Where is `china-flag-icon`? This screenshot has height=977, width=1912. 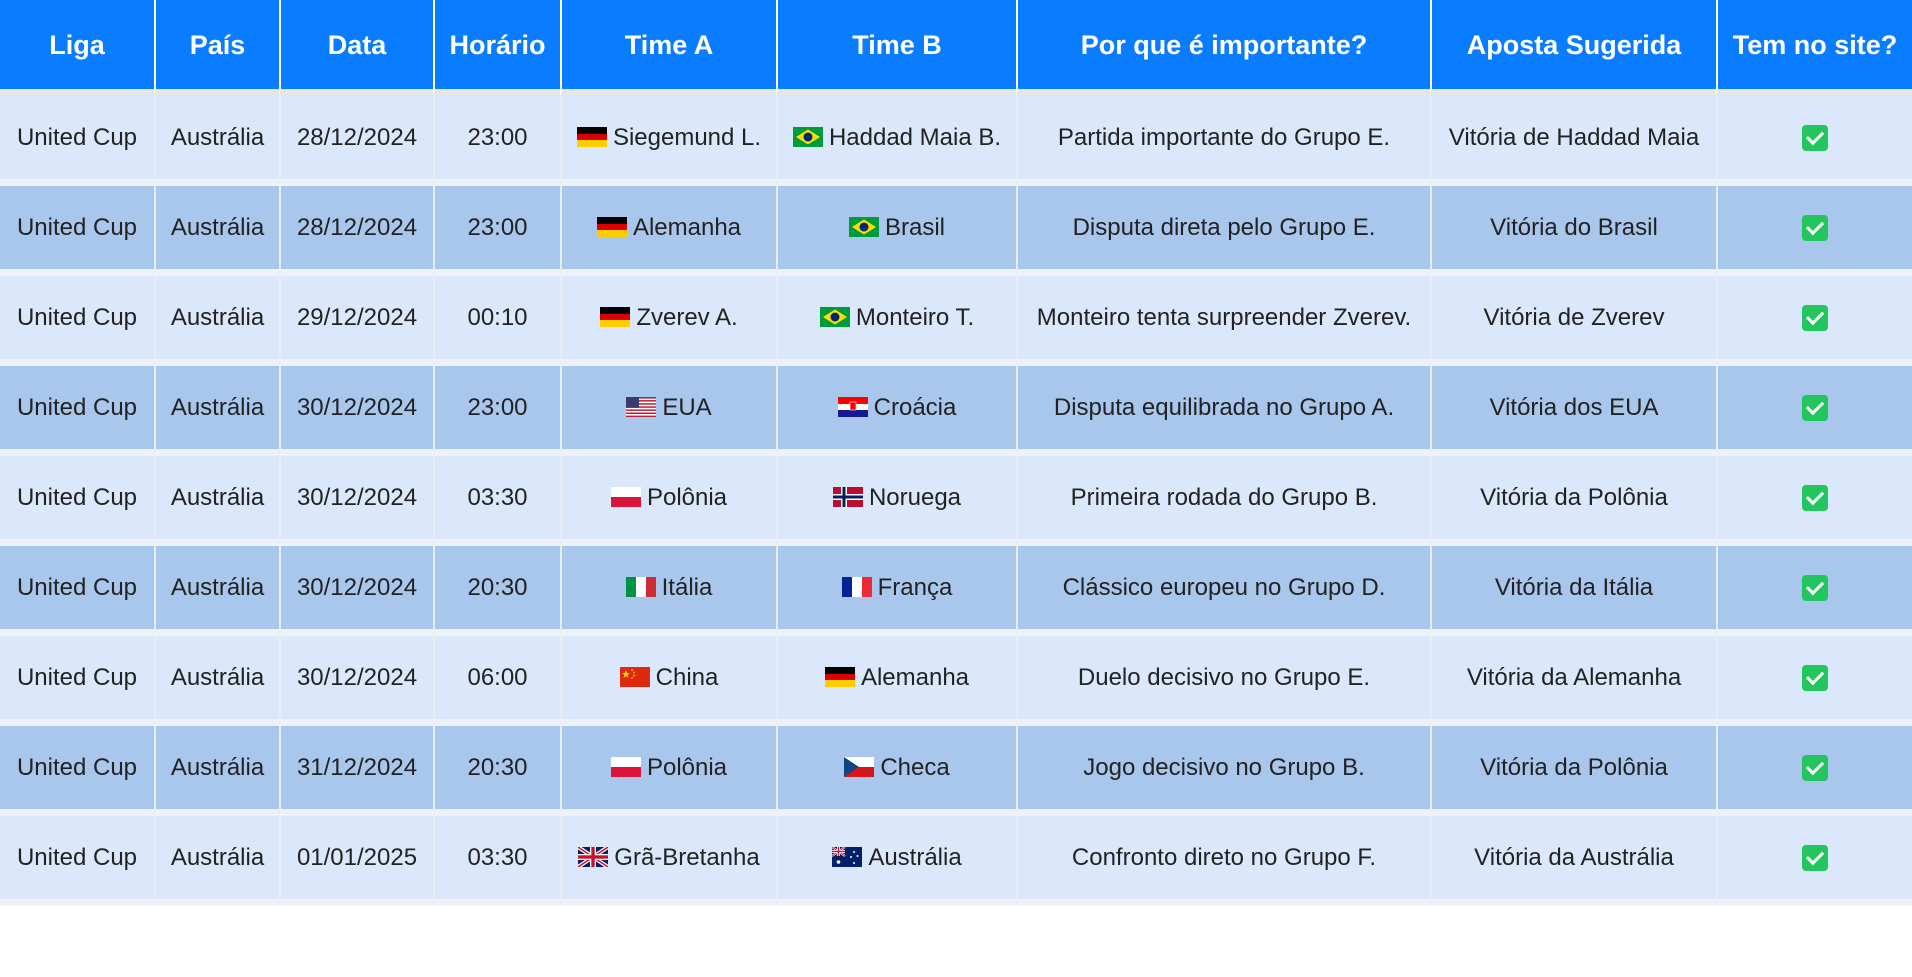 china-flag-icon is located at coordinates (634, 676).